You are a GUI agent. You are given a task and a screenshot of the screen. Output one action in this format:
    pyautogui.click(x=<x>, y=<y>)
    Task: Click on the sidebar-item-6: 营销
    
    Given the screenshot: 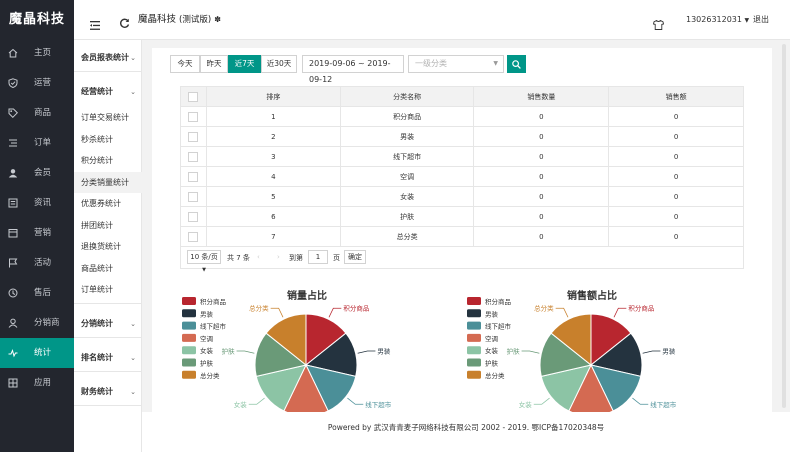 What is the action you would take?
    pyautogui.click(x=37, y=233)
    